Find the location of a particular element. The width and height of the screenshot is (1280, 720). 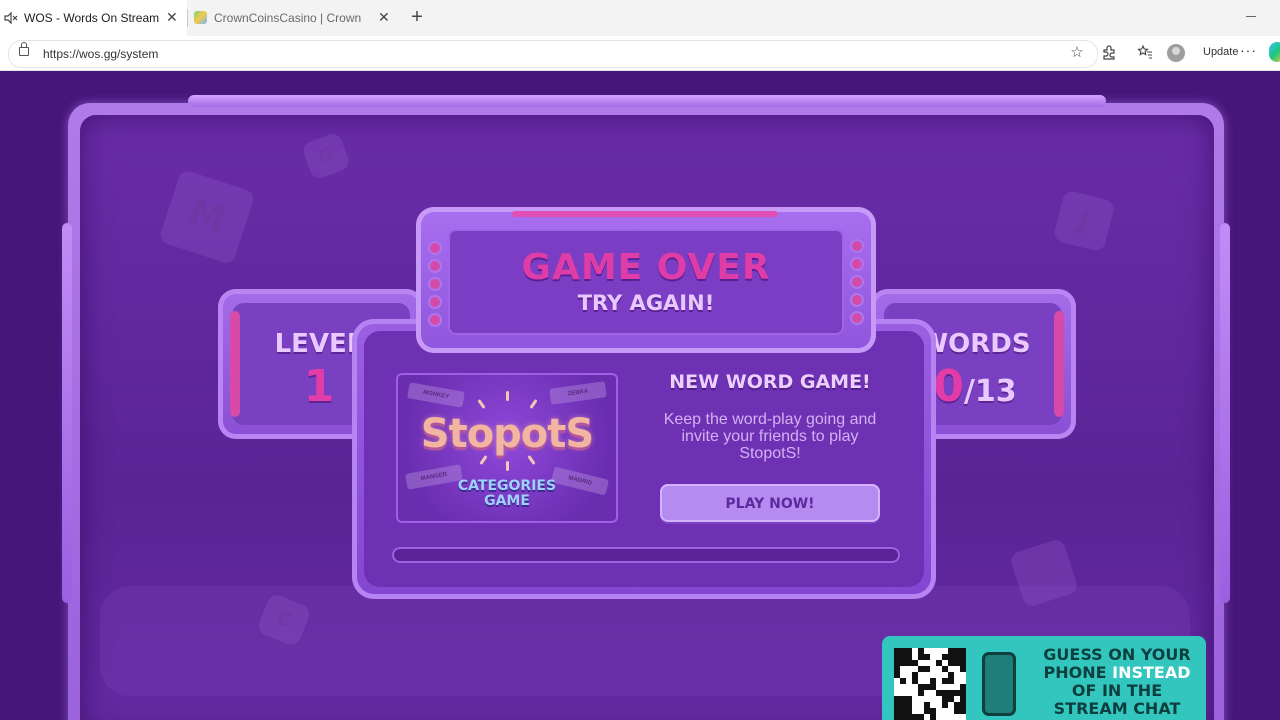

phone-promo-line: GUESS ON YOUR is located at coordinates (1117, 654).